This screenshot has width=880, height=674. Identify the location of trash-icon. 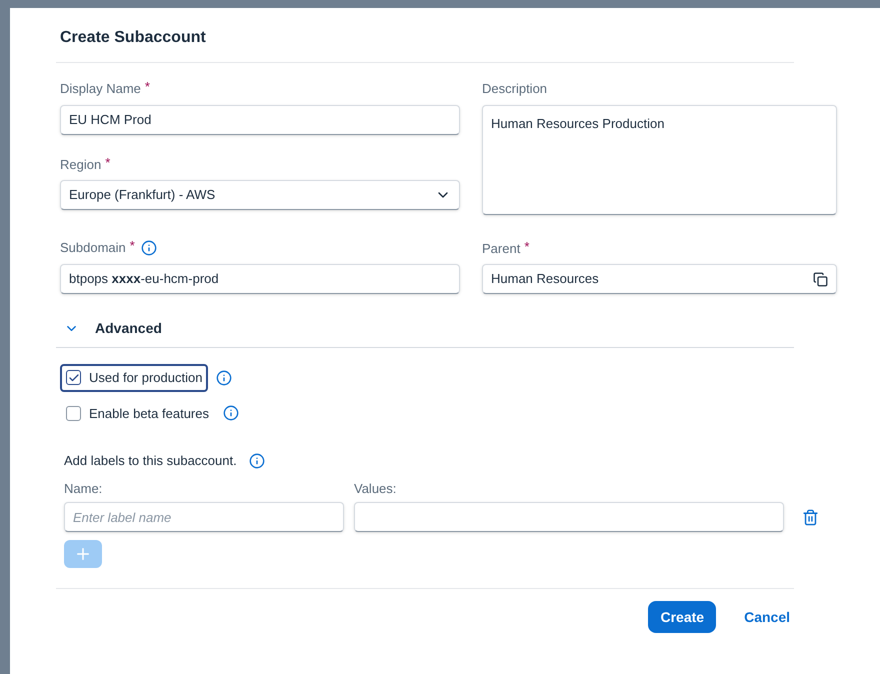
(810, 517).